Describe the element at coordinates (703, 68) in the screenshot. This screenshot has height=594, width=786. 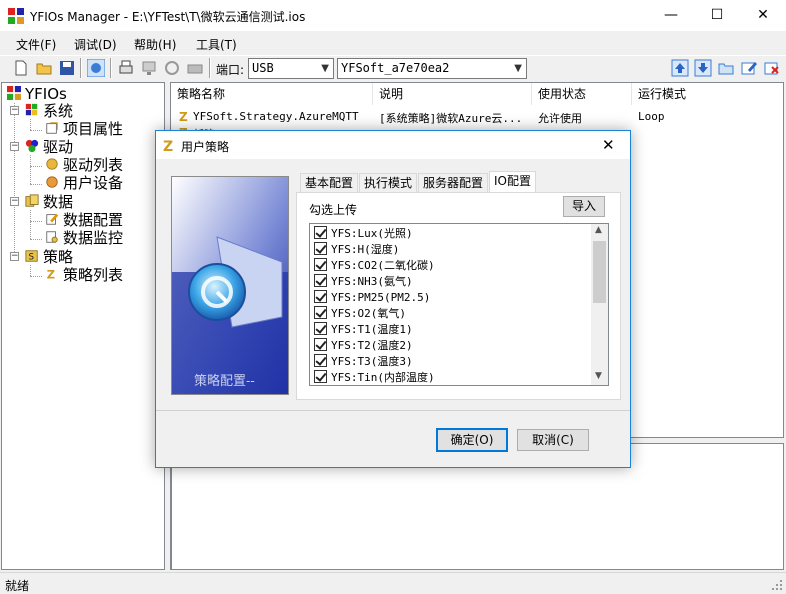
I see `move-down-icon` at that location.